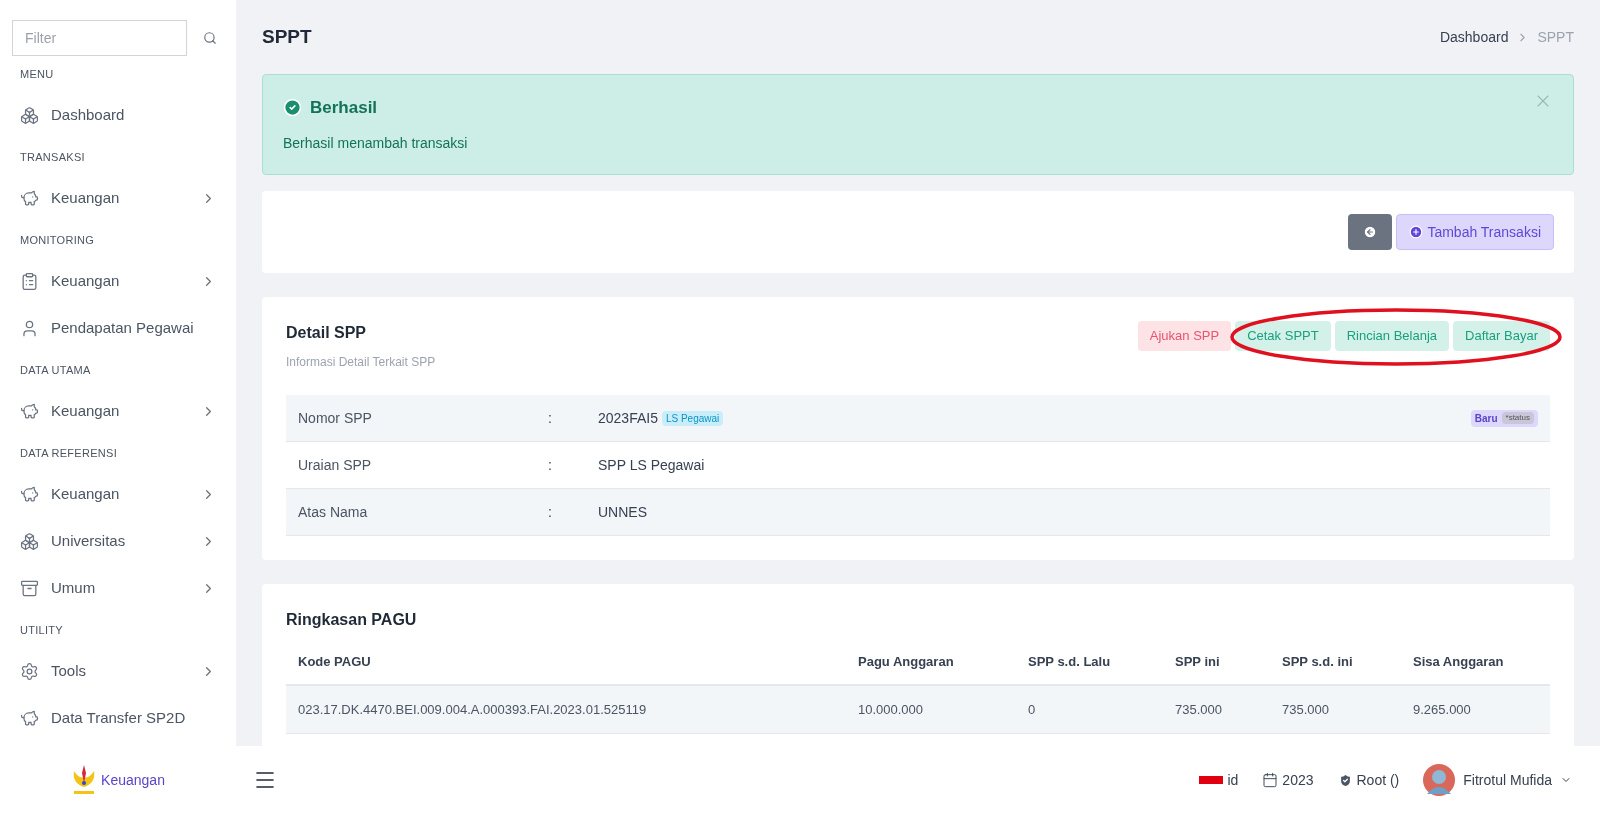  I want to click on field-label: Atas Nama, so click(333, 512).